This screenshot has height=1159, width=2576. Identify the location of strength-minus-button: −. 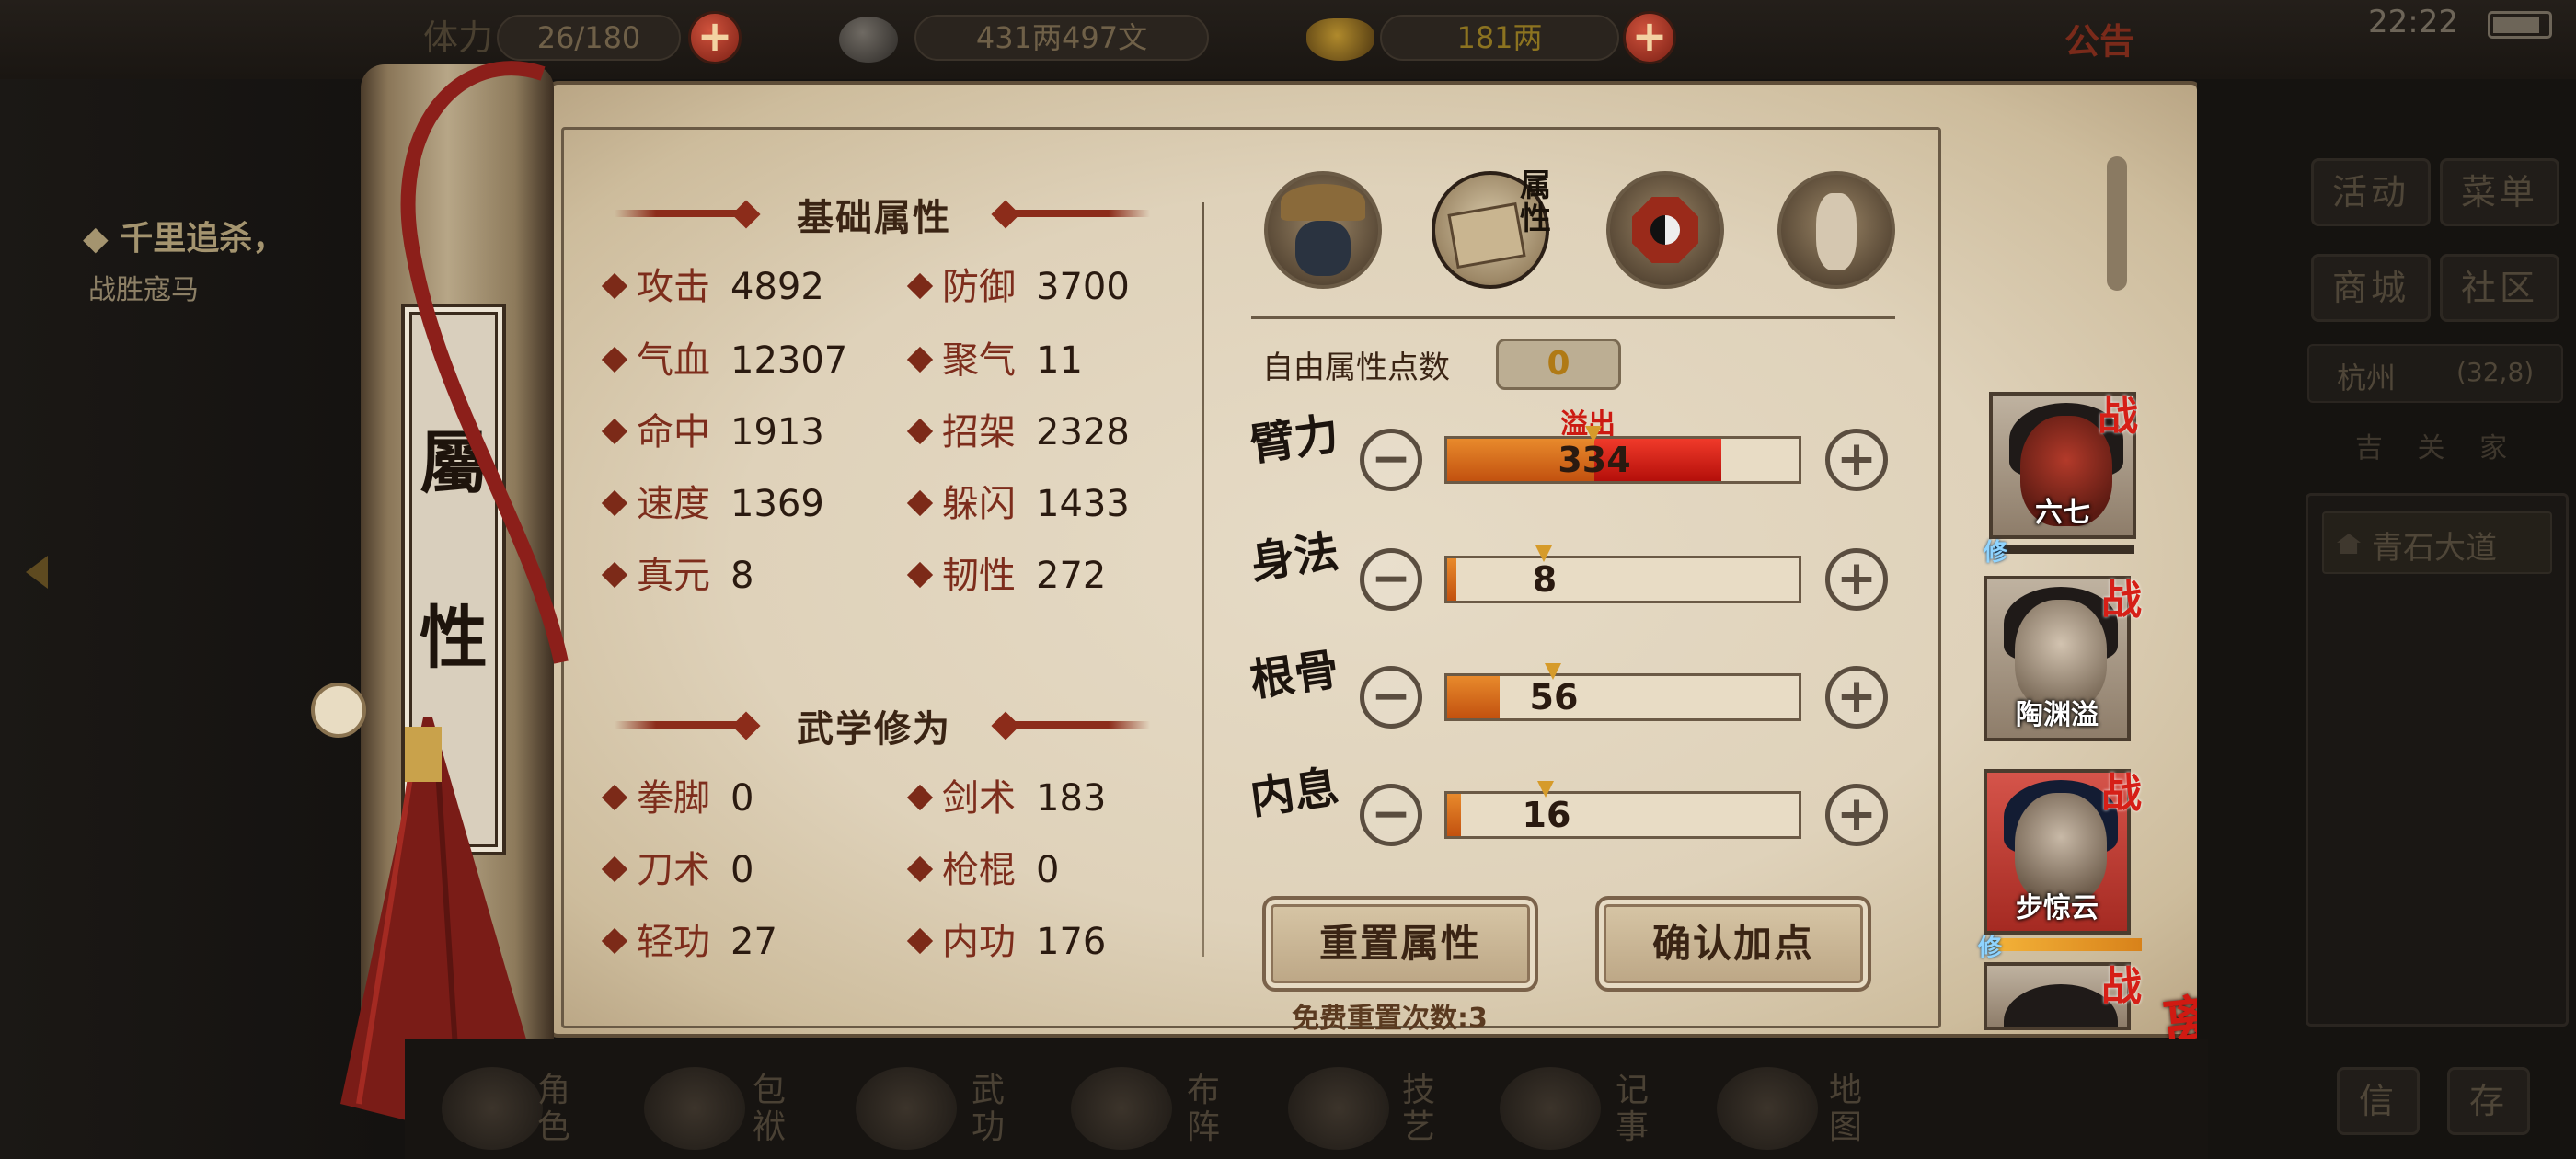
(1391, 460).